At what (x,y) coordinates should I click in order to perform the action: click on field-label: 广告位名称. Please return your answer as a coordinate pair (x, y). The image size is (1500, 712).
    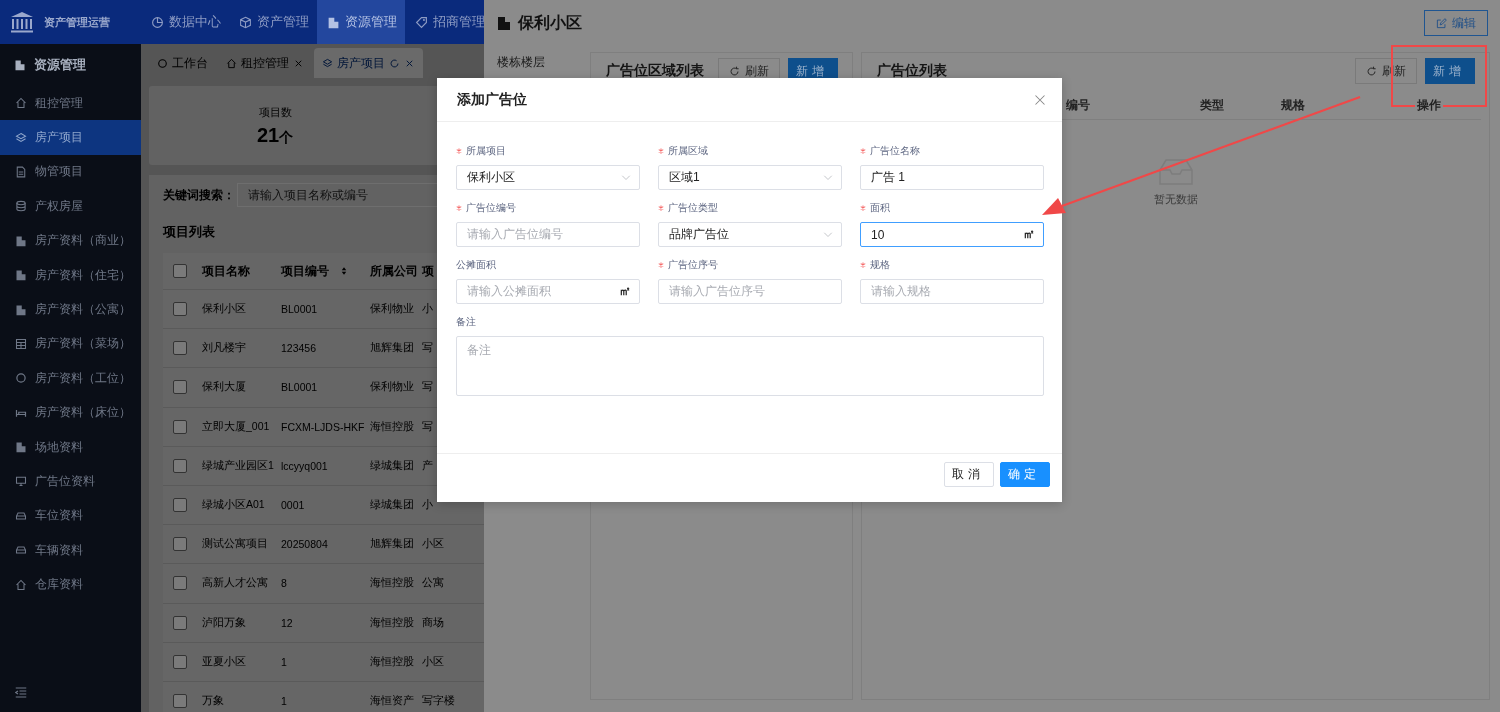
    Looking at the image, I should click on (895, 151).